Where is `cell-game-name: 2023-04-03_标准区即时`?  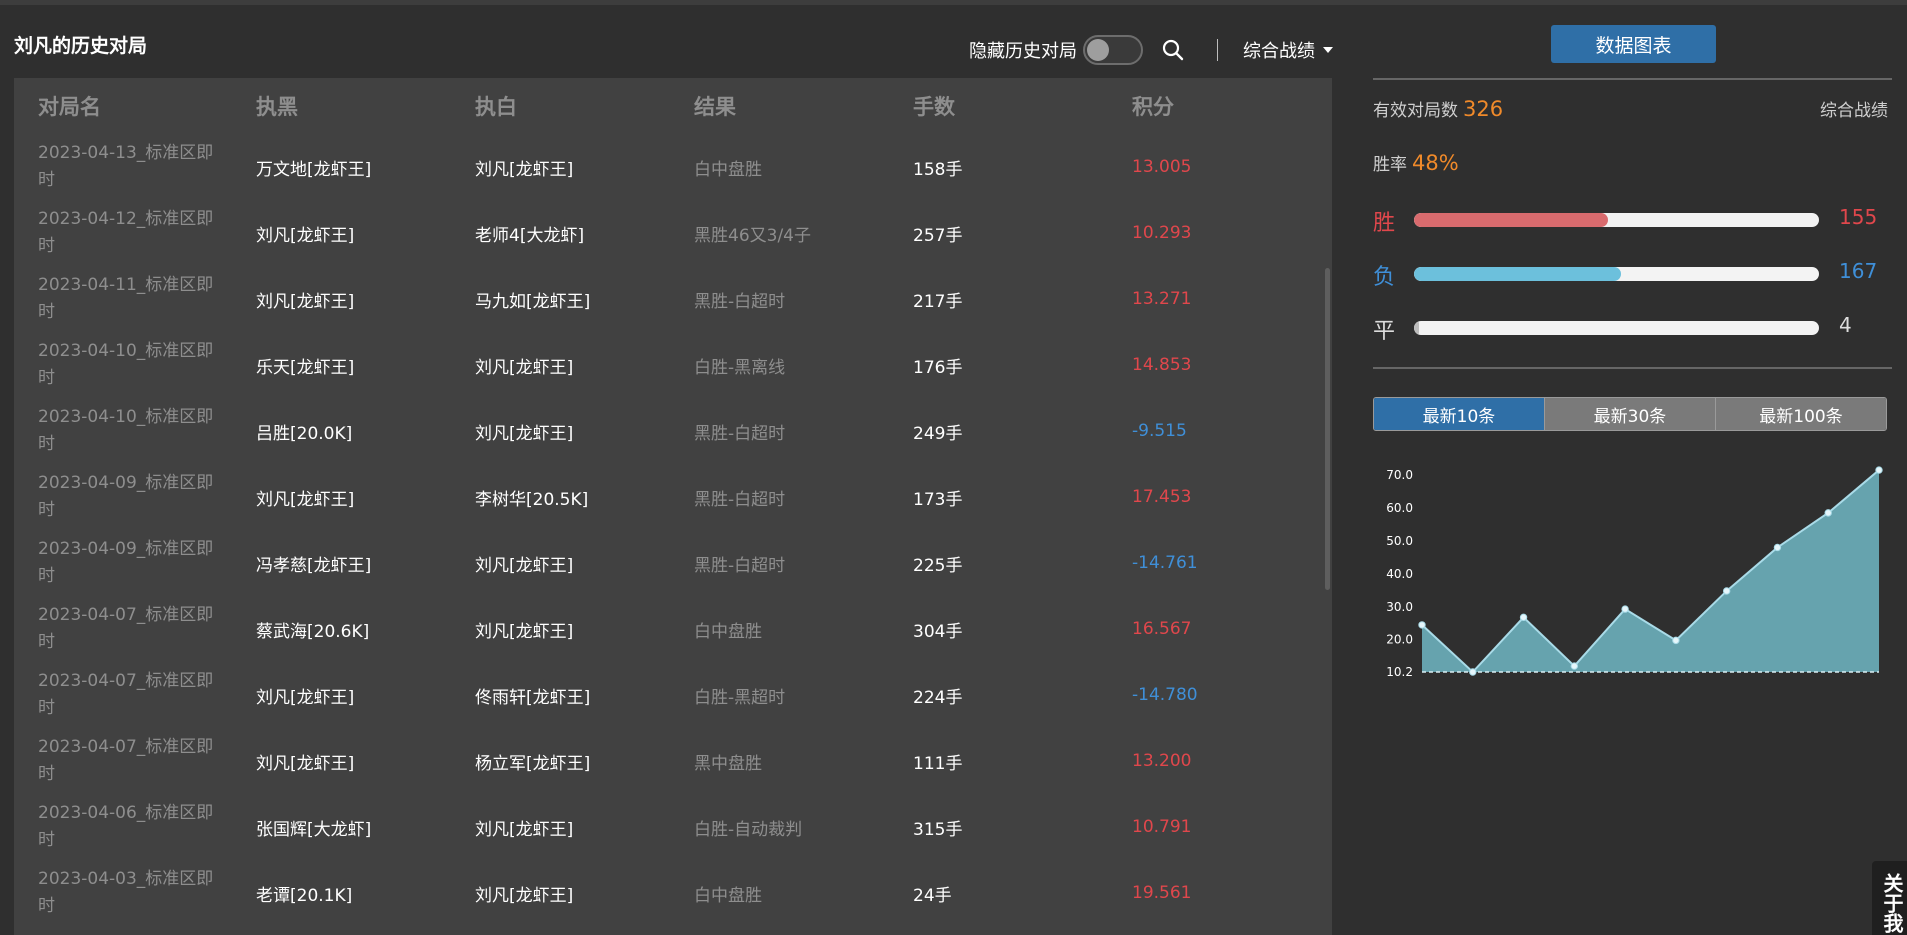
cell-game-name: 2023-04-03_标准区即时 is located at coordinates (126, 892).